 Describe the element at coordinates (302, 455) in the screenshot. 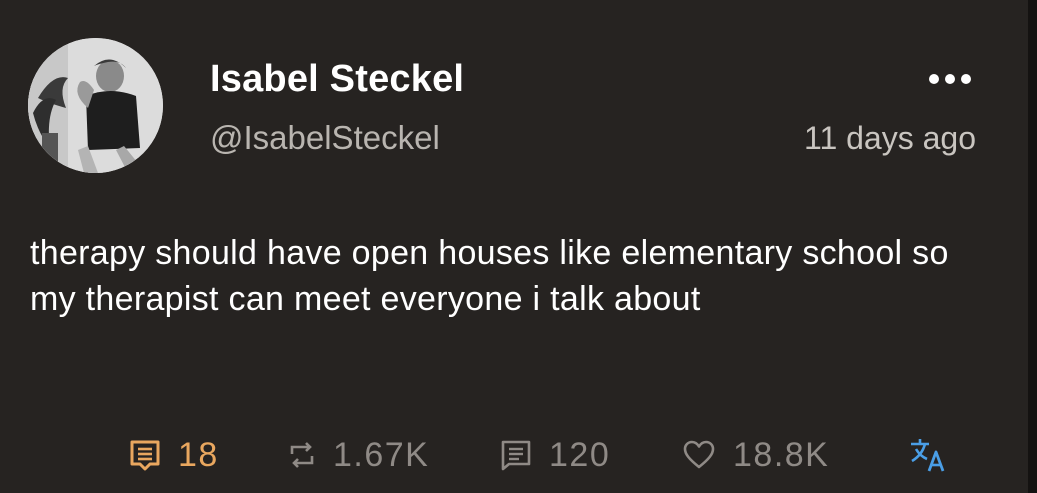

I see `repost-icon` at that location.